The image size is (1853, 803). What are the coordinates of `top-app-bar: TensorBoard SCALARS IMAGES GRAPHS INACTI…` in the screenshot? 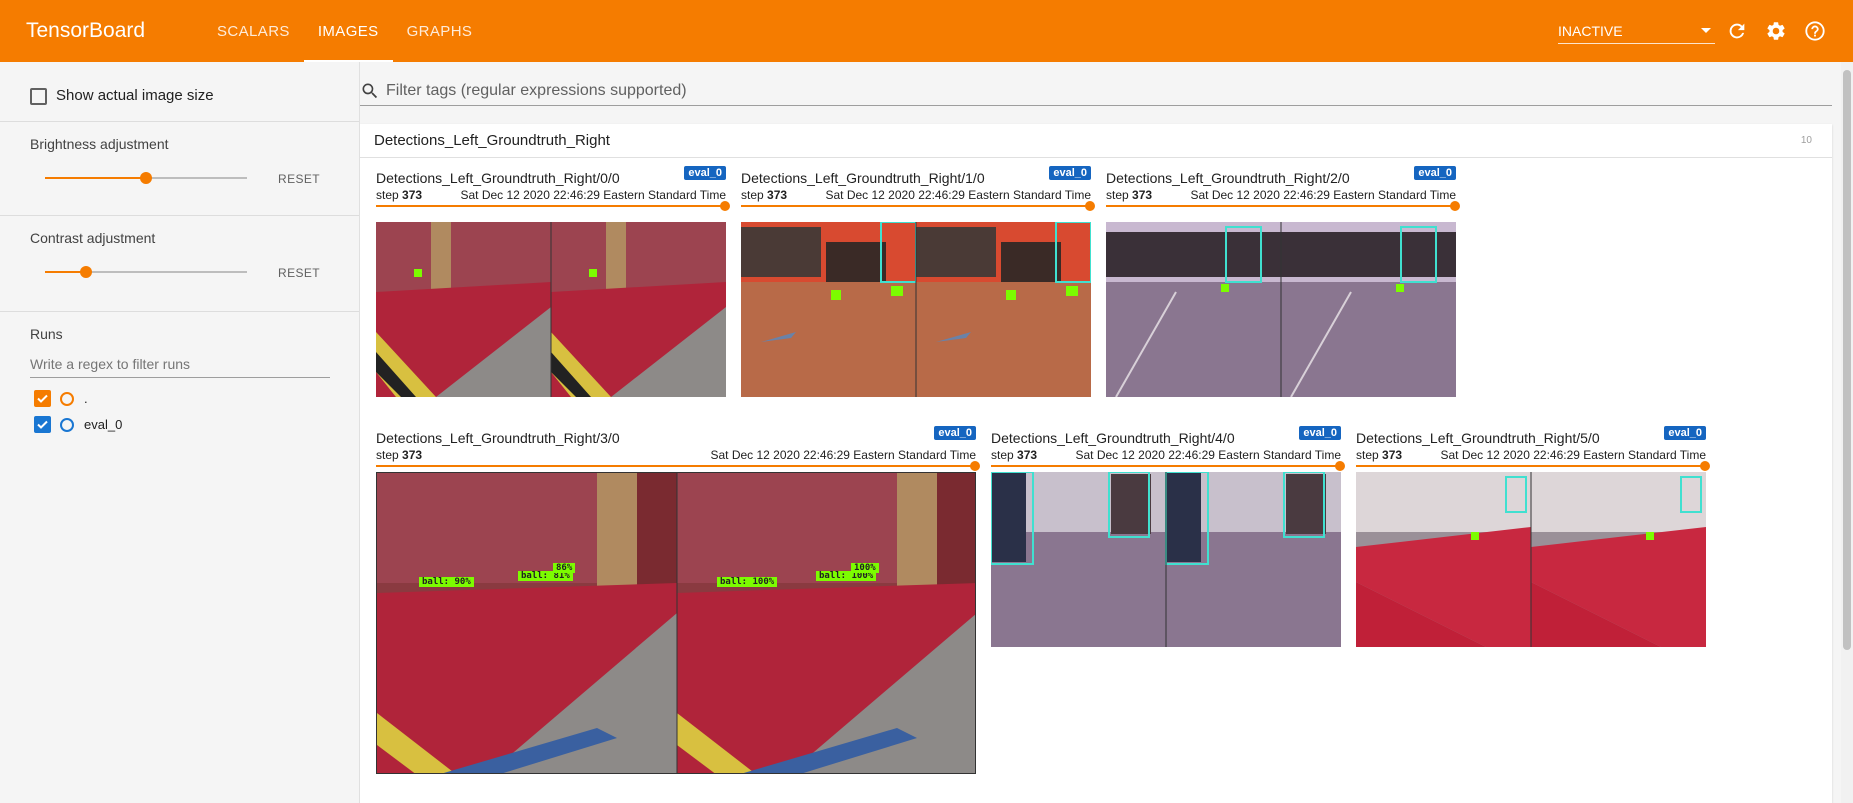 It's located at (926, 31).